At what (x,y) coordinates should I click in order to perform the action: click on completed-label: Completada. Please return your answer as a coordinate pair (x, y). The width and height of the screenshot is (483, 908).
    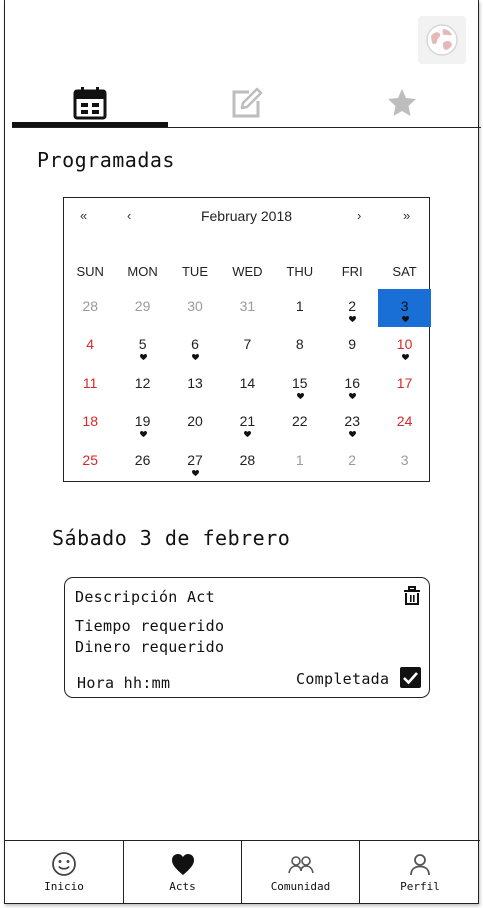
    Looking at the image, I should click on (343, 679).